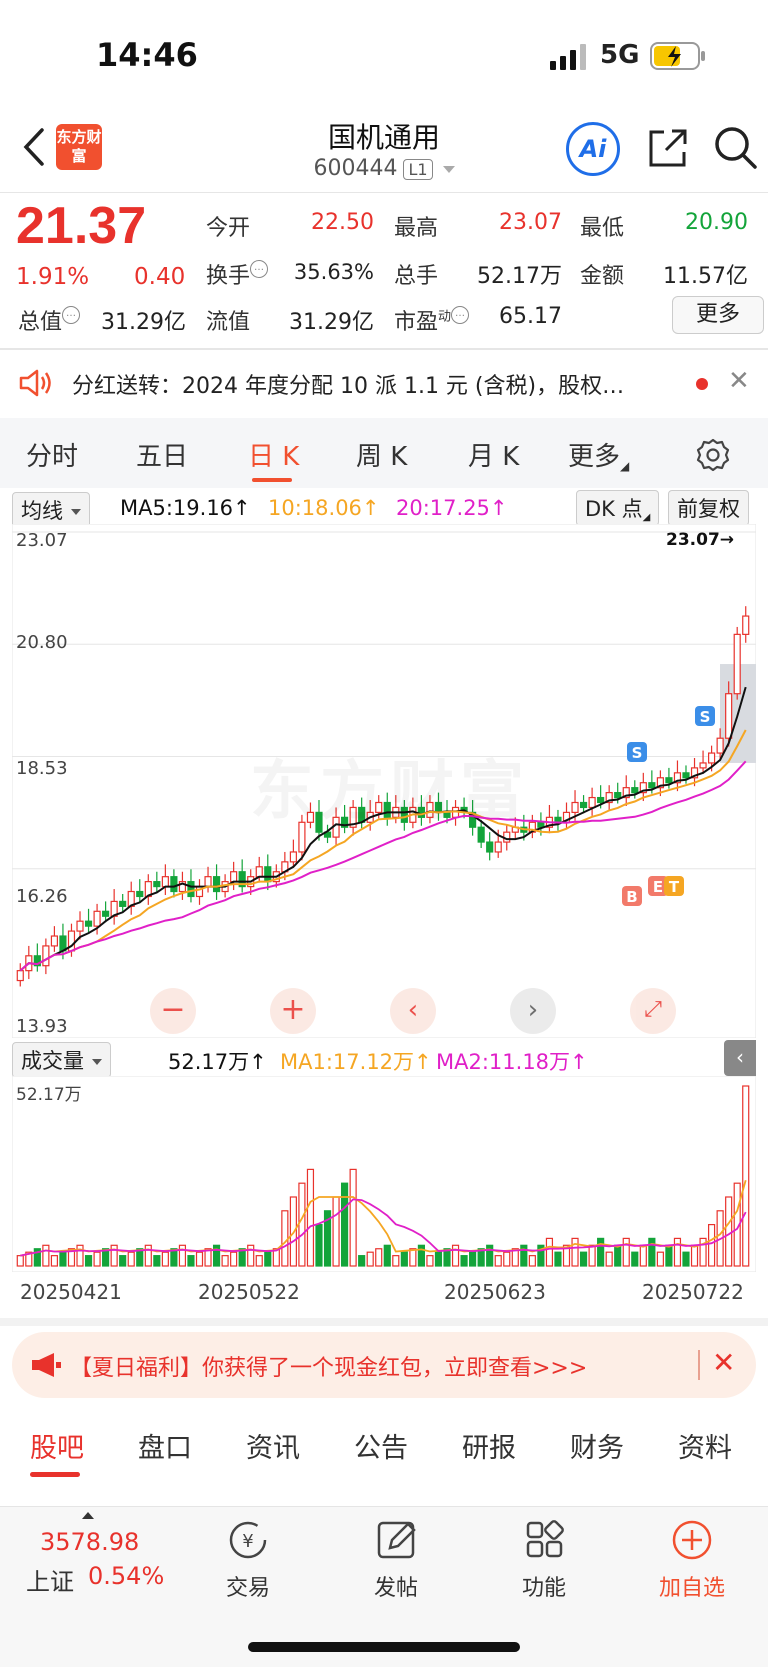  I want to click on trade-icon: ¥, so click(248, 1540).